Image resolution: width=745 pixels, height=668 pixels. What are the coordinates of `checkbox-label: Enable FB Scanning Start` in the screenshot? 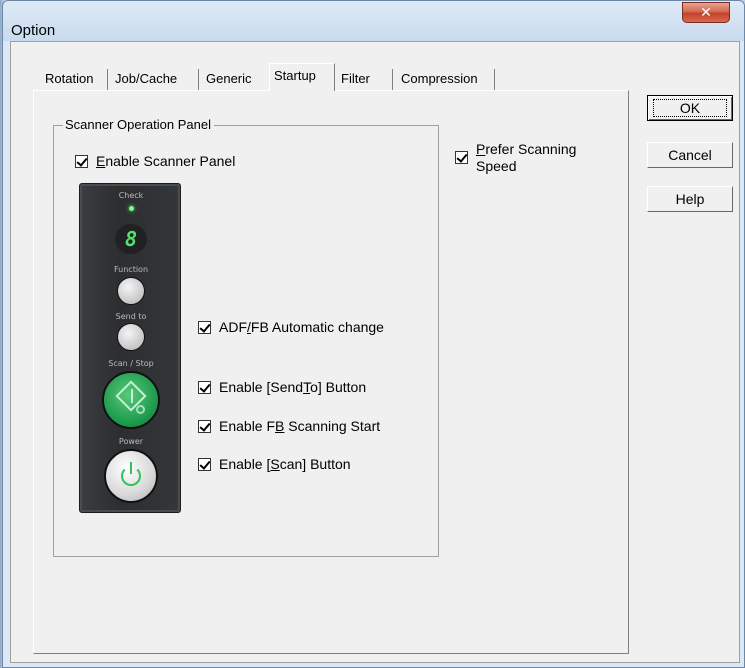 It's located at (300, 426).